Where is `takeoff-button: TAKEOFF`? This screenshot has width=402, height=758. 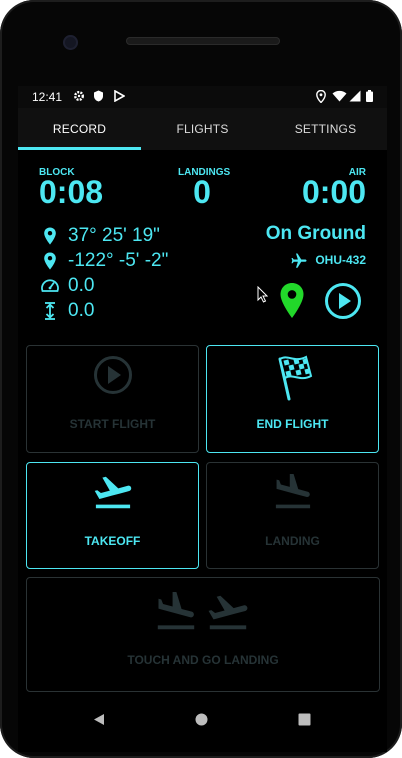 takeoff-button: TAKEOFF is located at coordinates (112, 515).